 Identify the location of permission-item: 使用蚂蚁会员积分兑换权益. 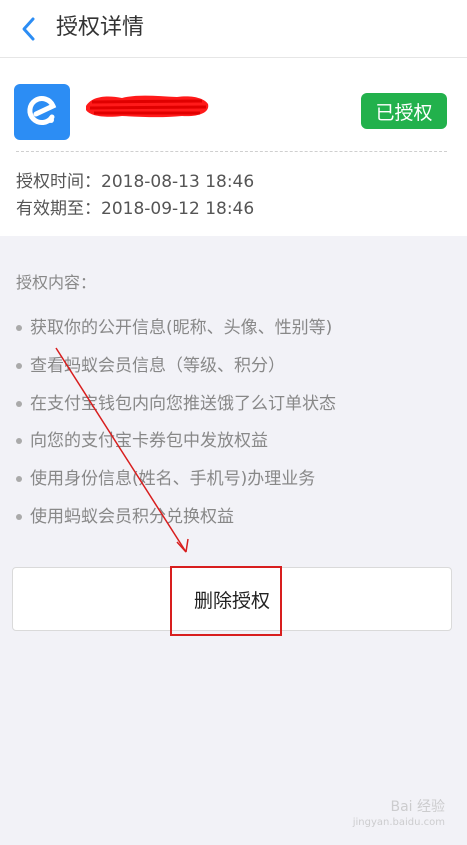
(125, 517).